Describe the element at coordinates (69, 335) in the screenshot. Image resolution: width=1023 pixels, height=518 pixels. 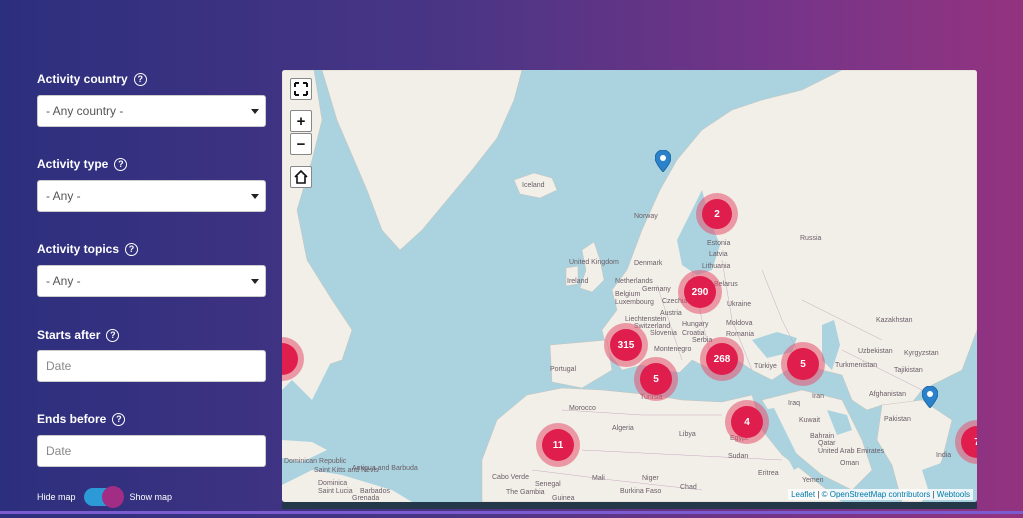
I see `starts-after-label: Starts after` at that location.